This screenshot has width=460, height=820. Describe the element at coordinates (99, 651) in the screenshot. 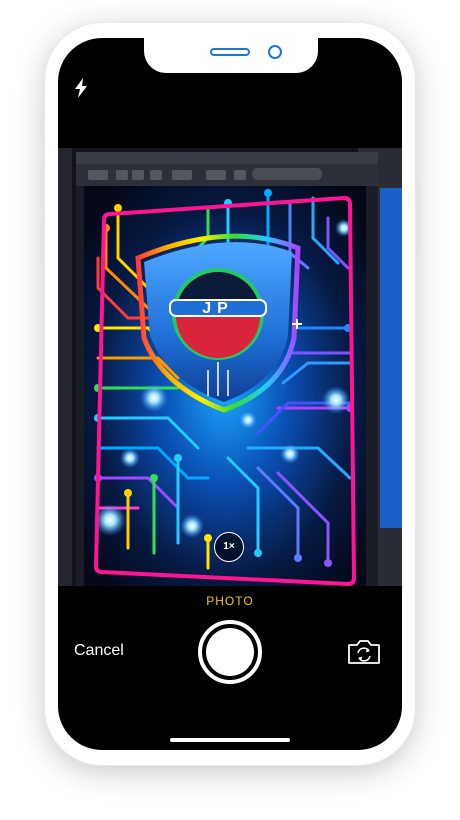

I see `cancel-button: Cancel` at that location.